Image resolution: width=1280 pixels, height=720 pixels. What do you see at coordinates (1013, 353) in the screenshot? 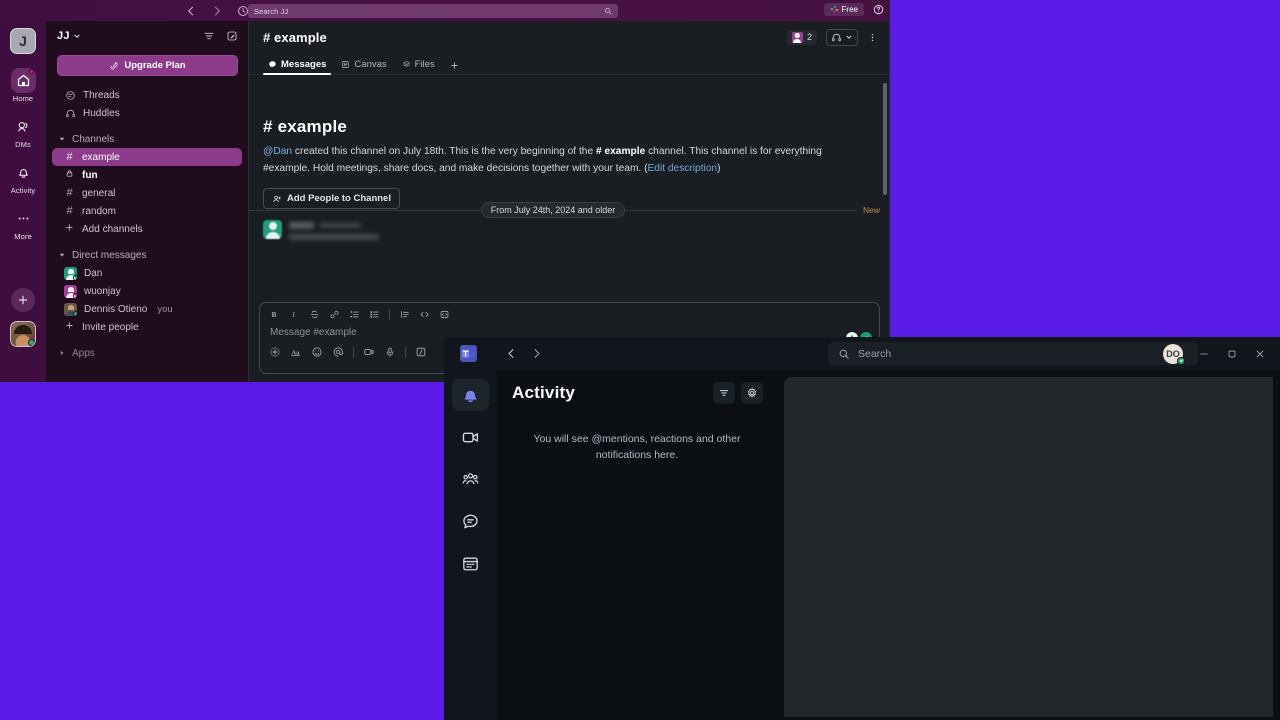
I see `teams-search-input: Search` at bounding box center [1013, 353].